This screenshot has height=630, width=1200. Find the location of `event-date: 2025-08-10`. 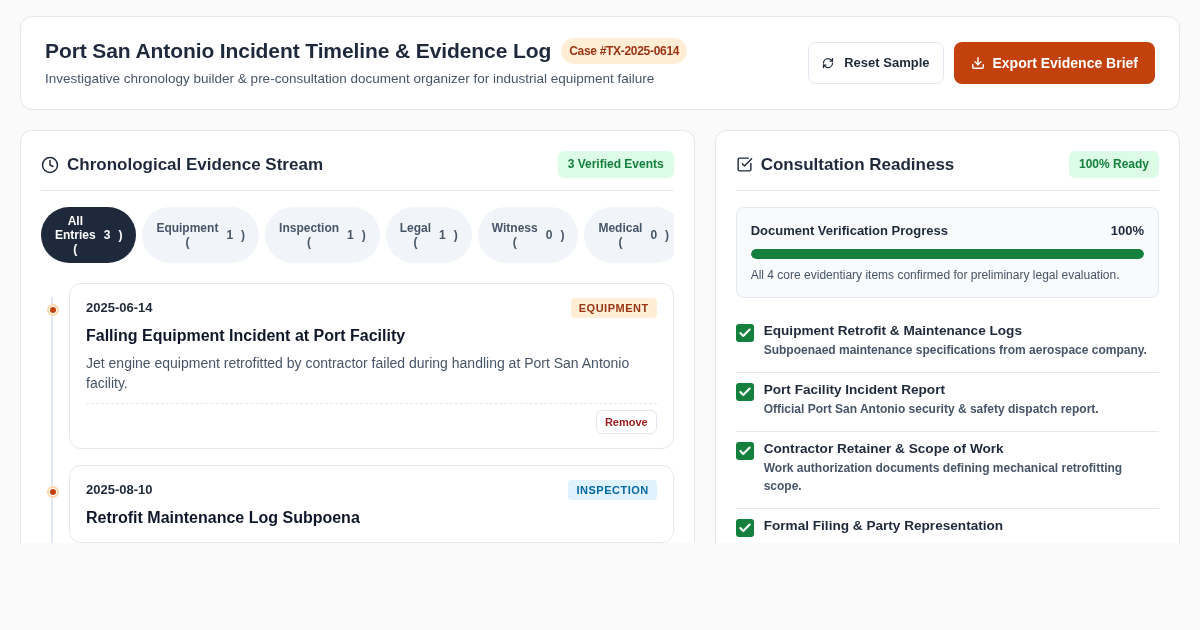

event-date: 2025-08-10 is located at coordinates (119, 490).